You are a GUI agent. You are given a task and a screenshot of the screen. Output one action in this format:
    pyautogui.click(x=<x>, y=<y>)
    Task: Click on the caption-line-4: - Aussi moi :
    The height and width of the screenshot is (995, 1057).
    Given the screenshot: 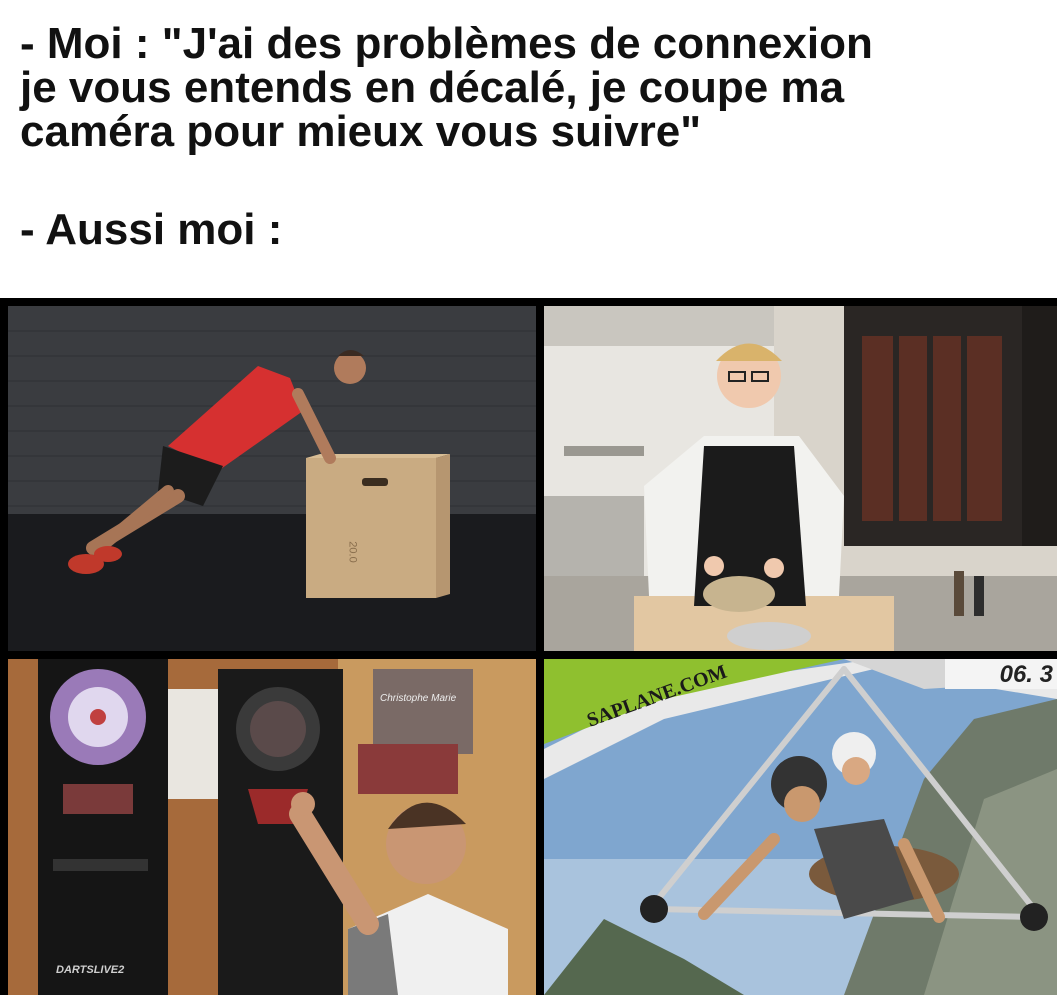 What is the action you would take?
    pyautogui.click(x=151, y=229)
    